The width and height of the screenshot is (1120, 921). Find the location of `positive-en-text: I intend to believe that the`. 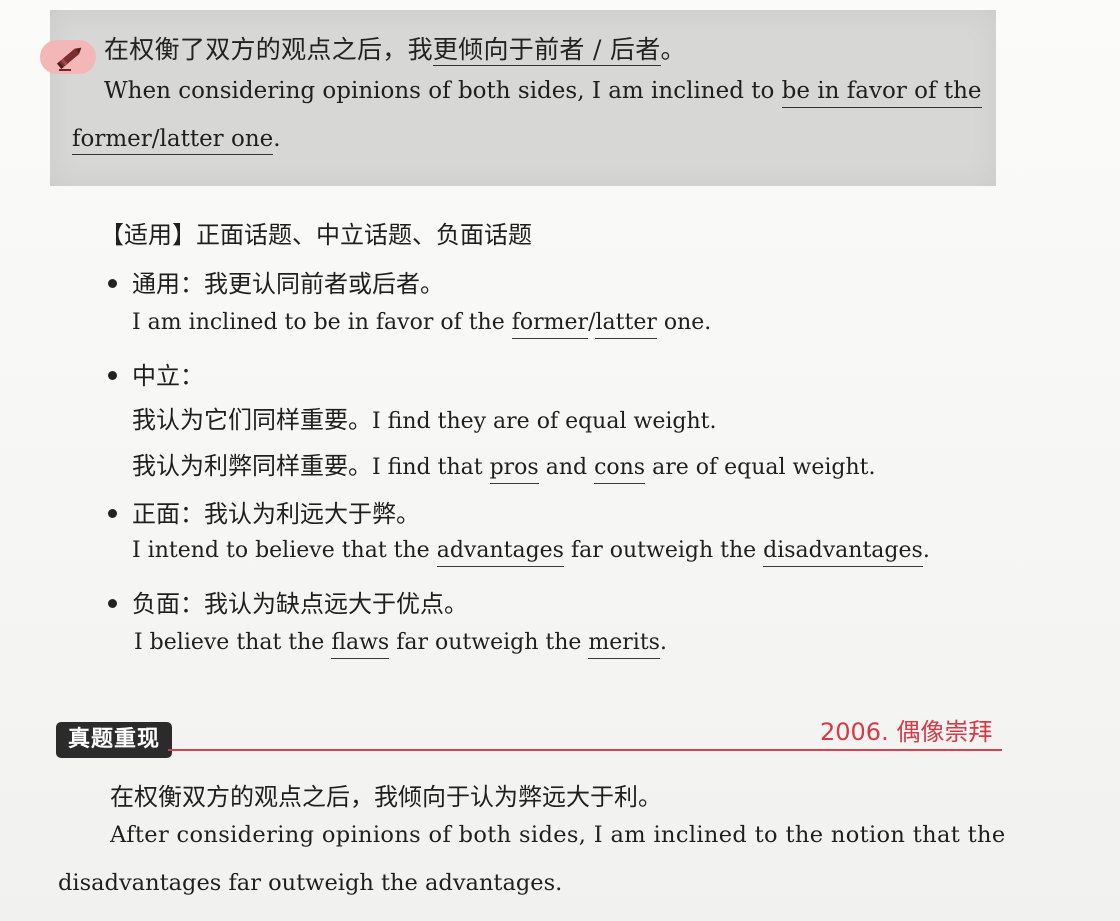

positive-en-text: I intend to believe that the is located at coordinates (284, 550).